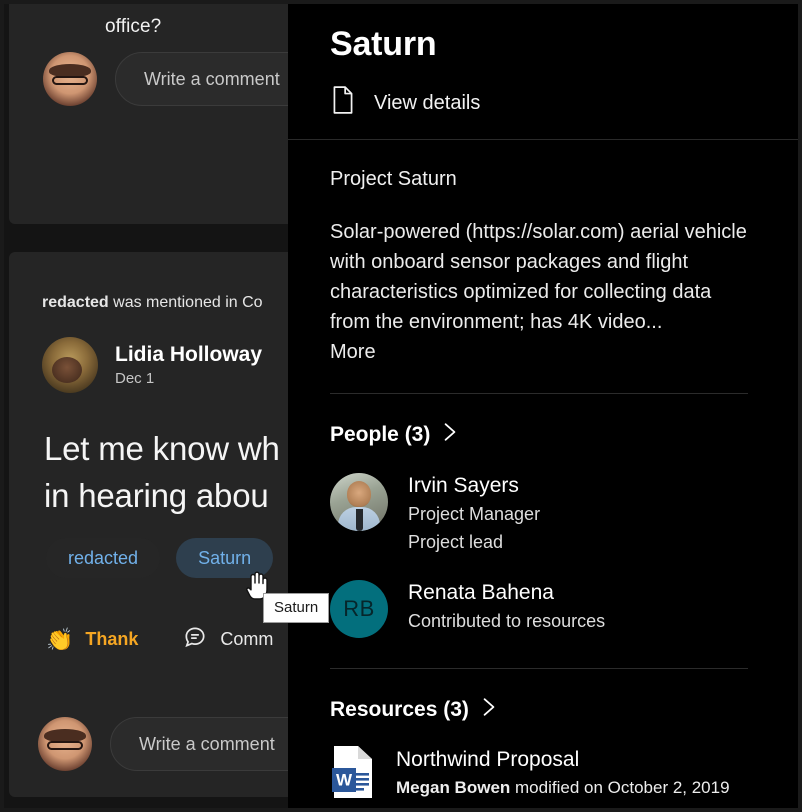 The height and width of the screenshot is (812, 802). What do you see at coordinates (174, 473) in the screenshot?
I see `post-body-text: Let me know wh in hearing abou` at bounding box center [174, 473].